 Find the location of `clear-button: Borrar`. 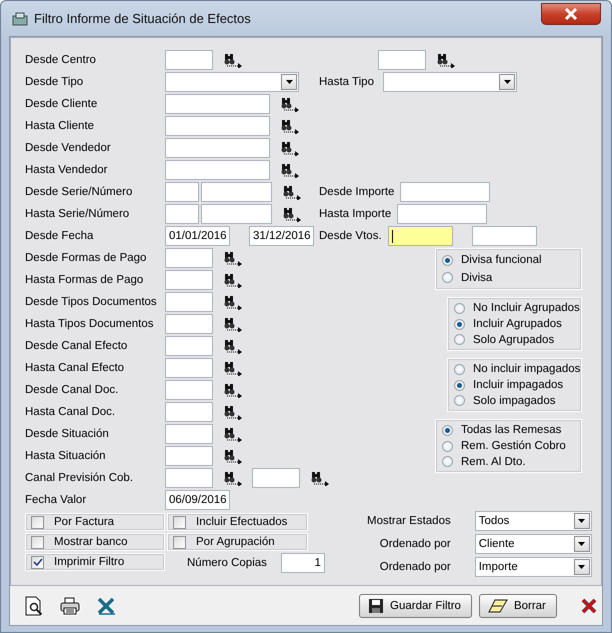

clear-button: Borrar is located at coordinates (517, 606).